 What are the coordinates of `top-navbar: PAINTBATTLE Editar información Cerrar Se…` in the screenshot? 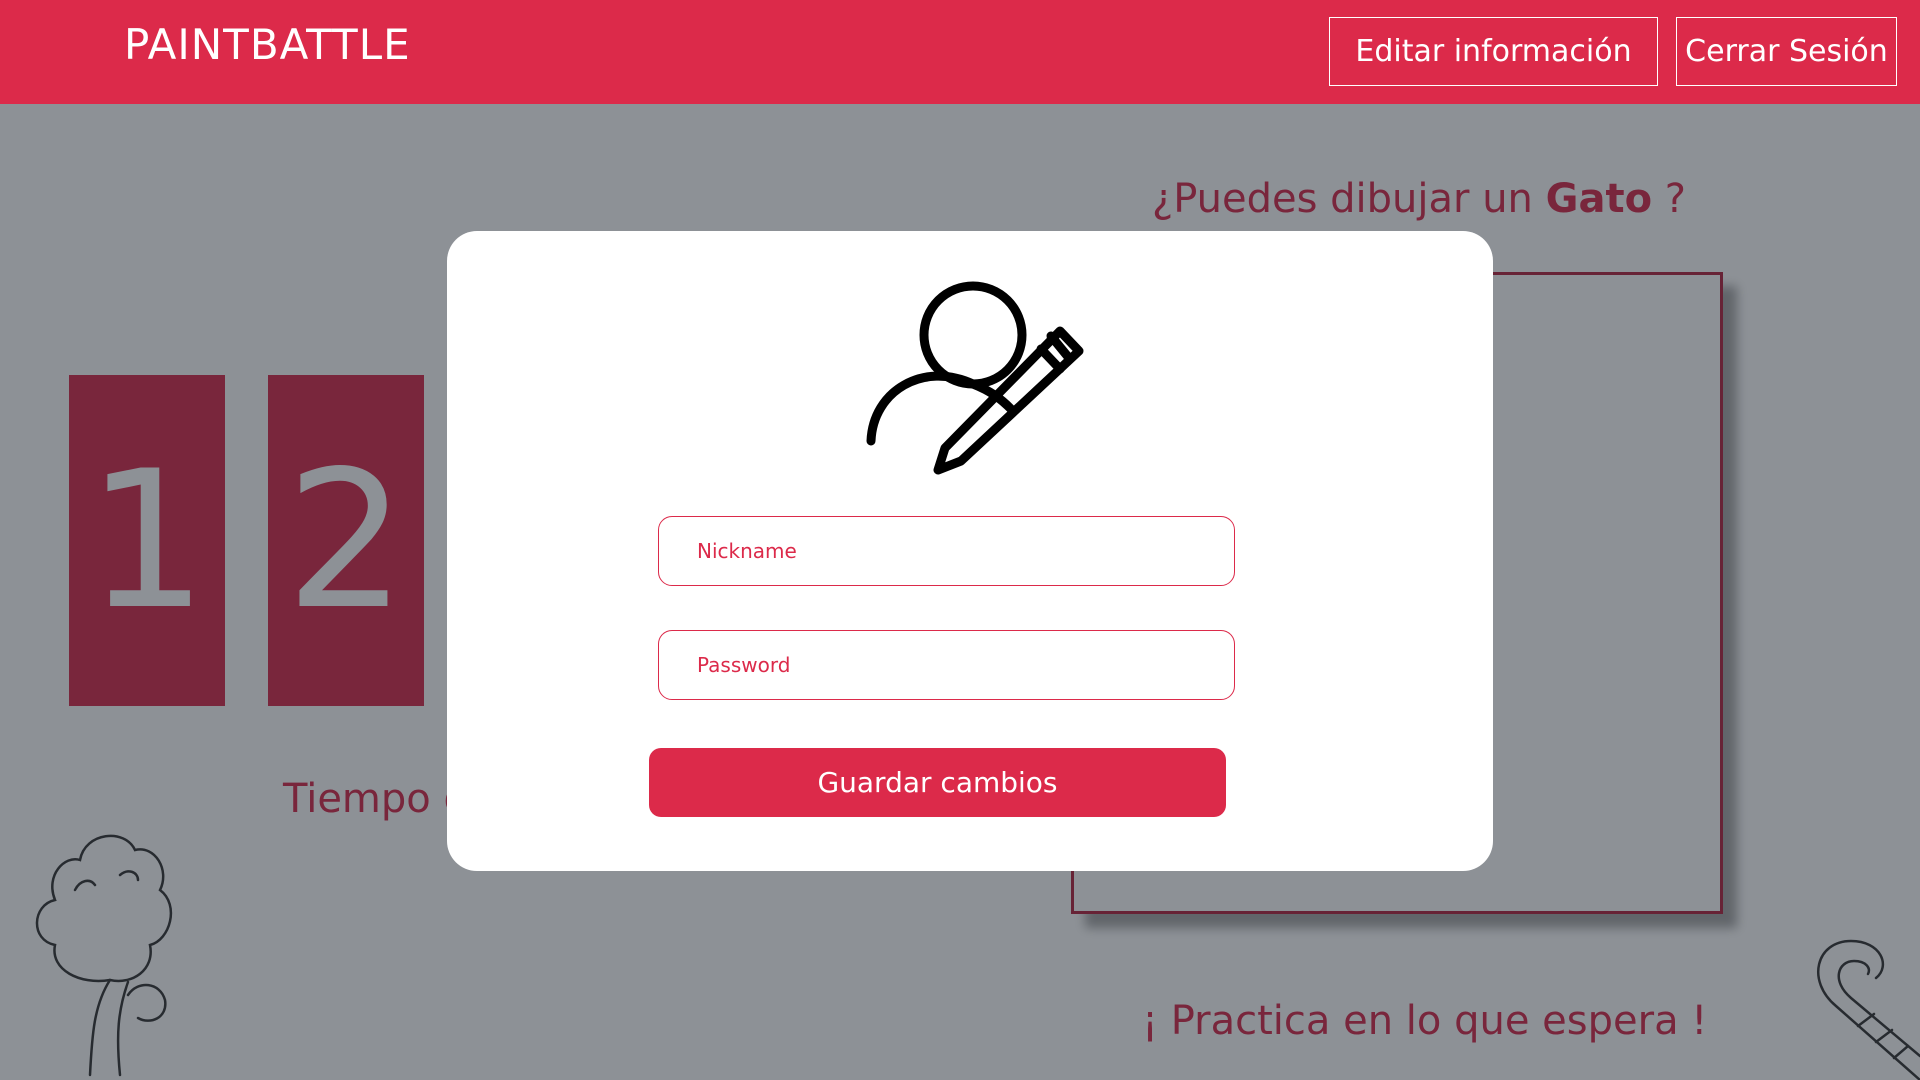 It's located at (960, 52).